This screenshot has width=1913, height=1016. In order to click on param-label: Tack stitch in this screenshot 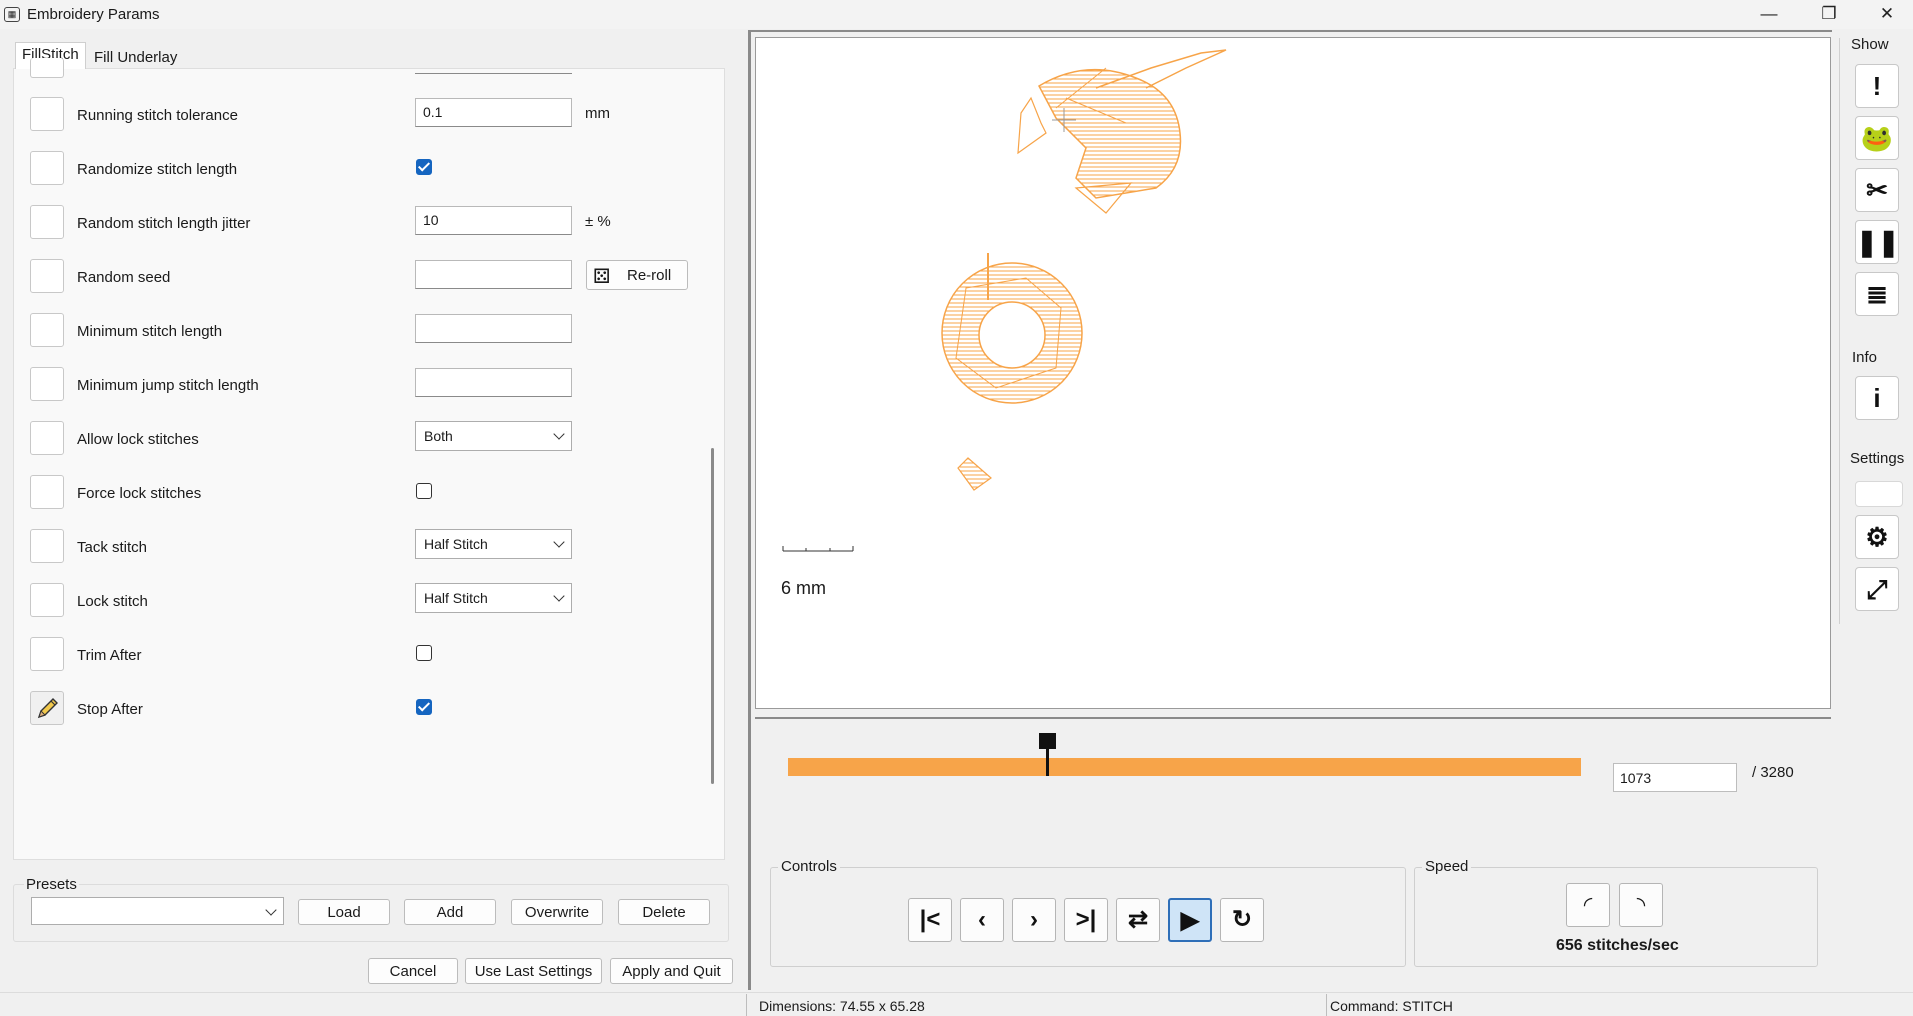, I will do `click(112, 547)`.